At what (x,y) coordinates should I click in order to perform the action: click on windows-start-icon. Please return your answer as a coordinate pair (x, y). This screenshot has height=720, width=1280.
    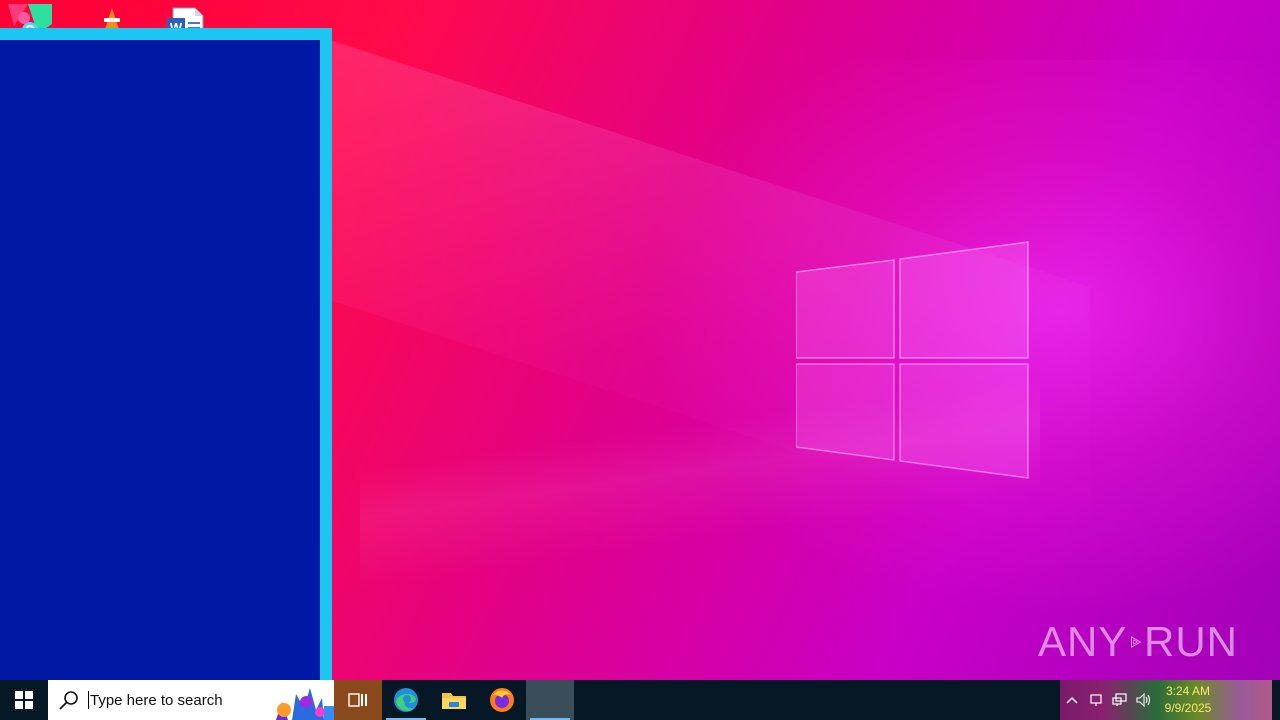
    Looking at the image, I should click on (24, 700).